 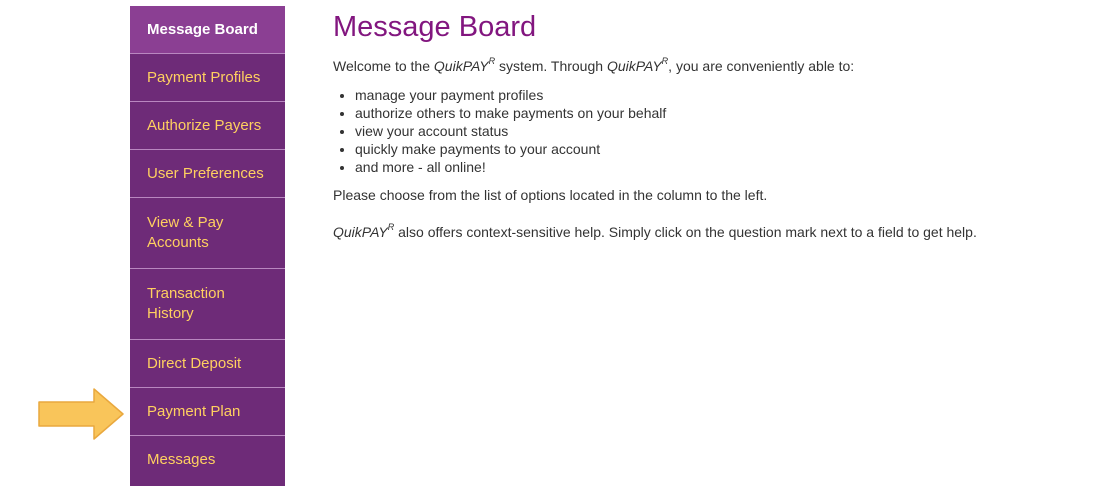 What do you see at coordinates (194, 363) in the screenshot?
I see `sidebar-item-label: Direct Deposit` at bounding box center [194, 363].